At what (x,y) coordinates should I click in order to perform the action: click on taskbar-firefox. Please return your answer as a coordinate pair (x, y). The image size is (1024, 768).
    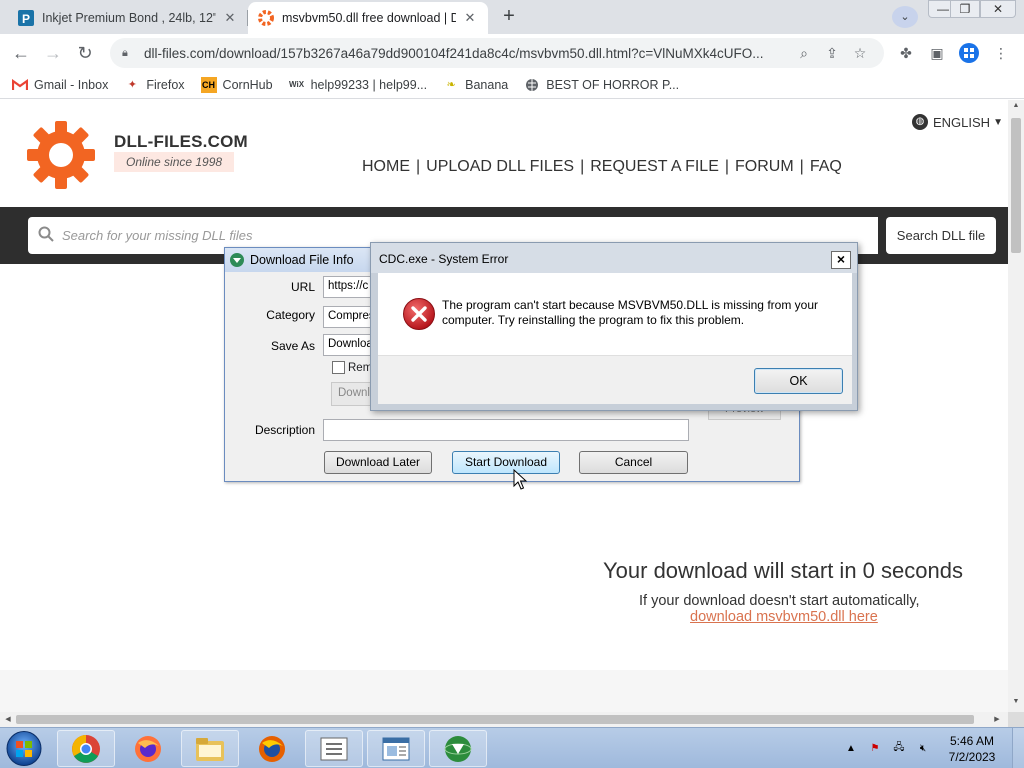
    Looking at the image, I should click on (148, 748).